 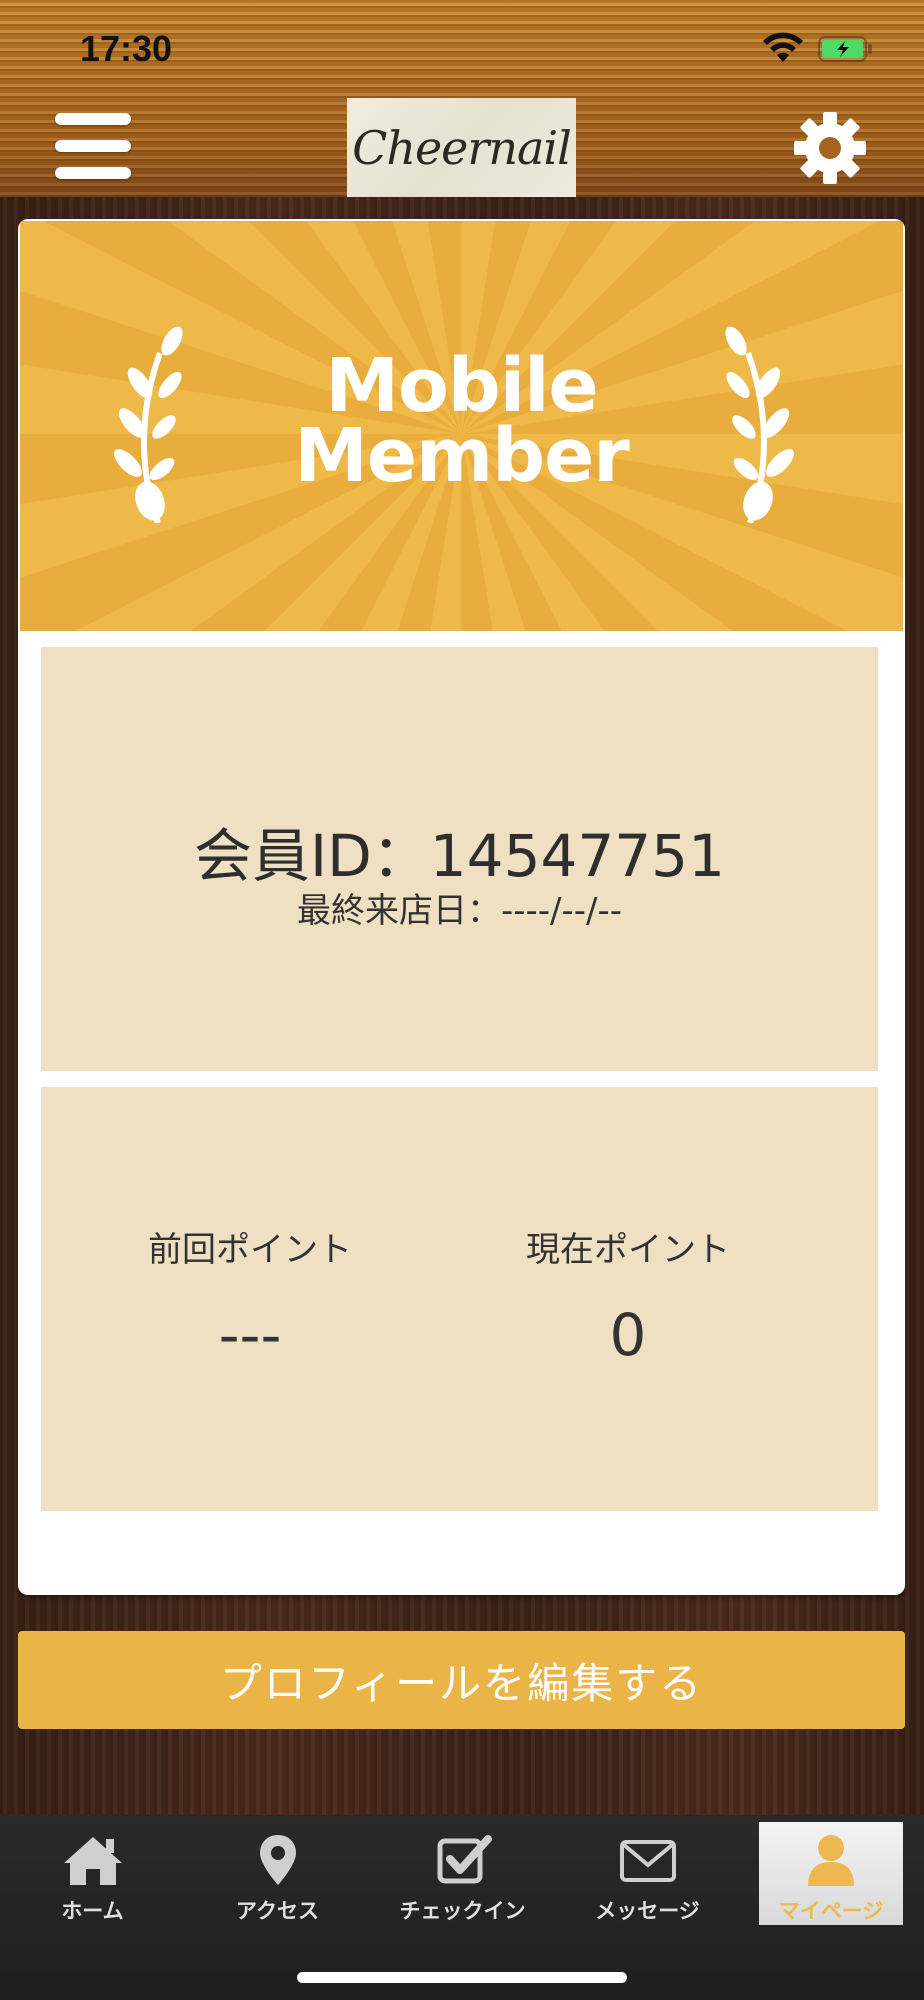 What do you see at coordinates (830, 148) in the screenshot?
I see `gear-icon` at bounding box center [830, 148].